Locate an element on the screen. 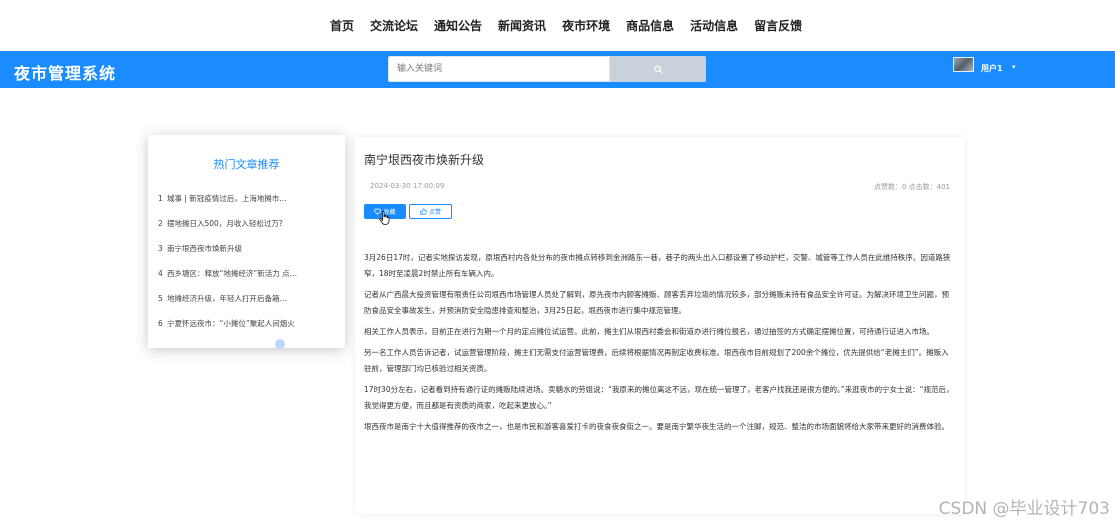 The image size is (1115, 527). article-stats: 点赞数：0 点击数：401 is located at coordinates (911, 187).